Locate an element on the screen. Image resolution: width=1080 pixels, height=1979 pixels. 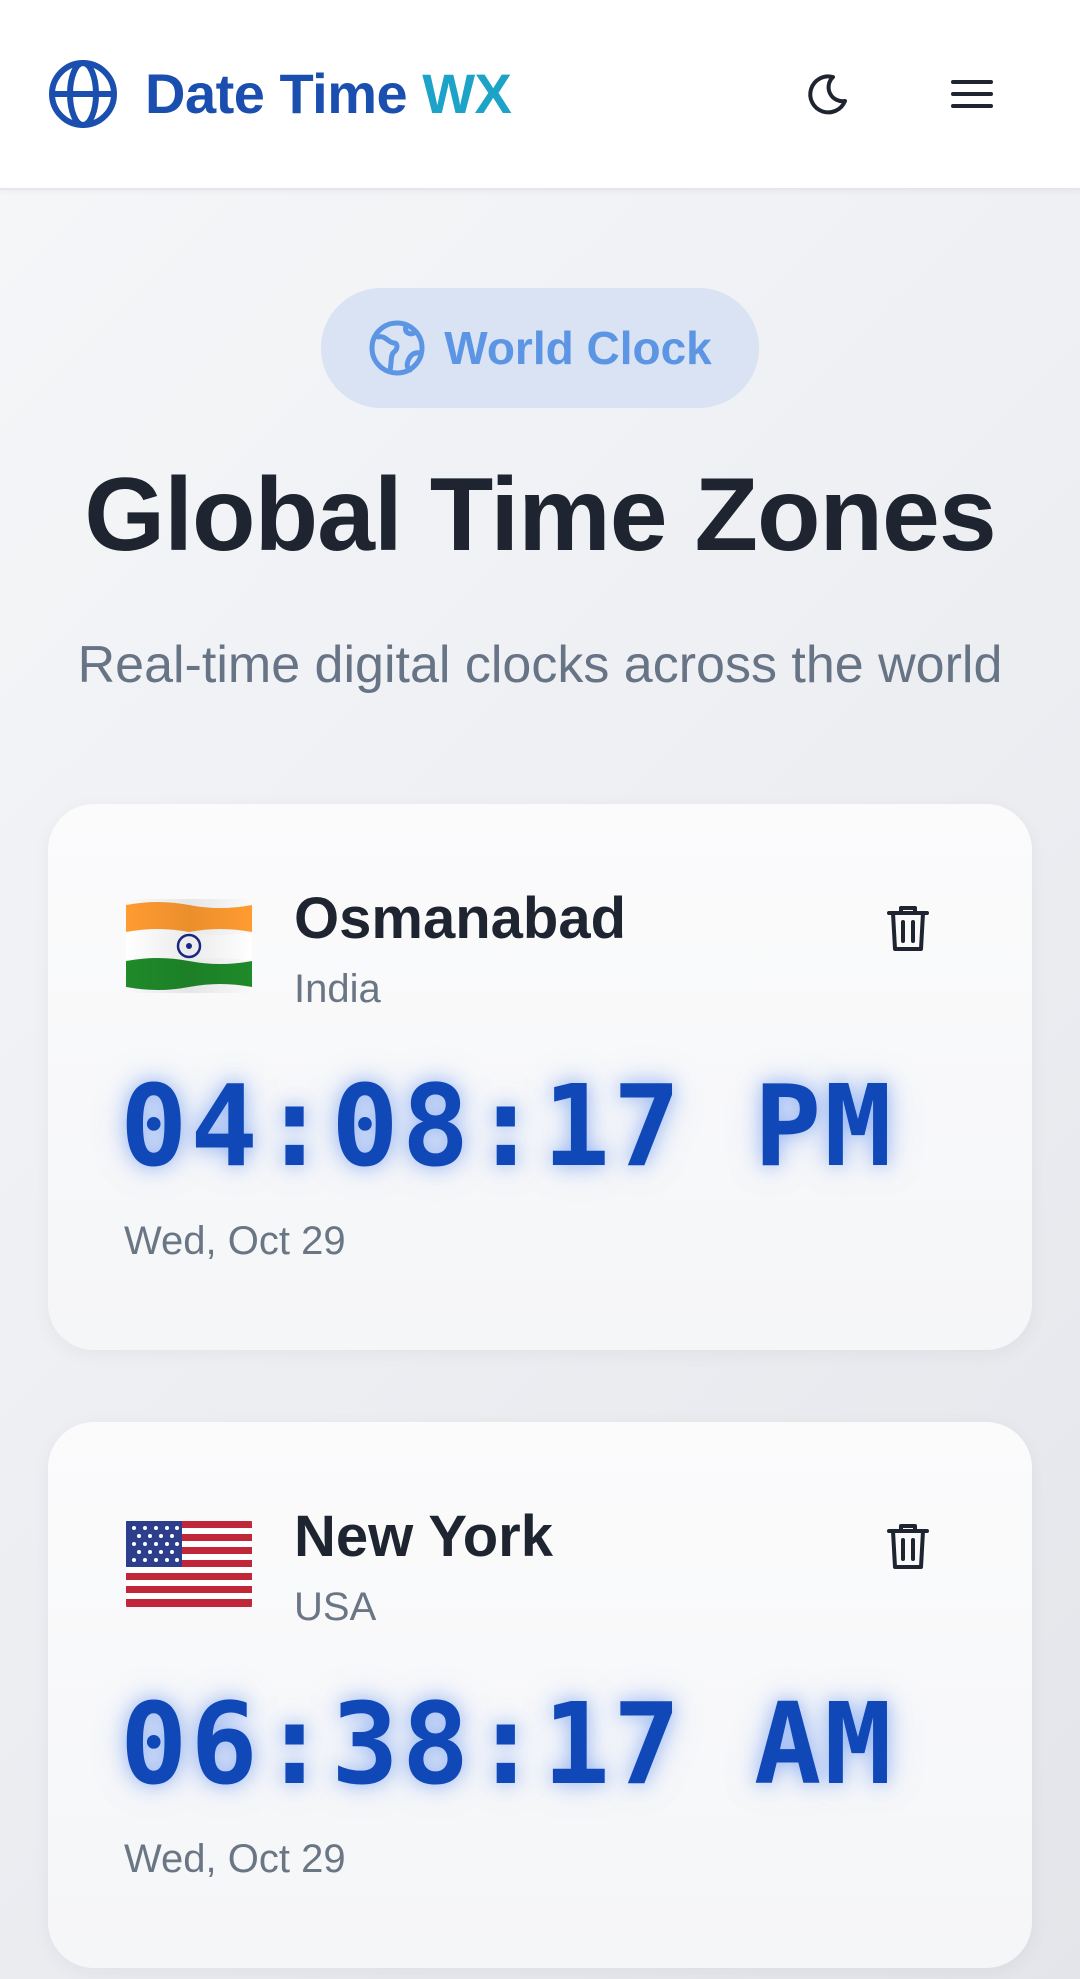
app-header: Date Time WX is located at coordinates (540, 95).